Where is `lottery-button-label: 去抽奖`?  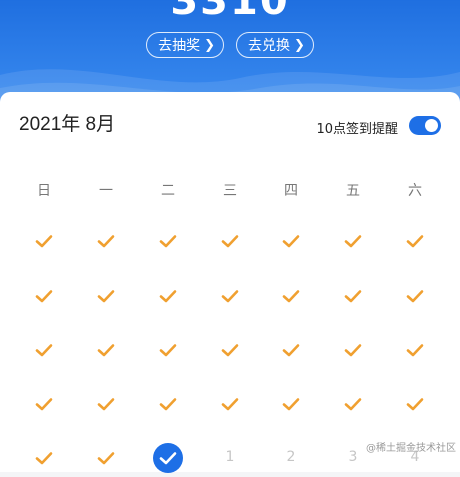
lottery-button-label: 去抽奖 is located at coordinates (179, 46).